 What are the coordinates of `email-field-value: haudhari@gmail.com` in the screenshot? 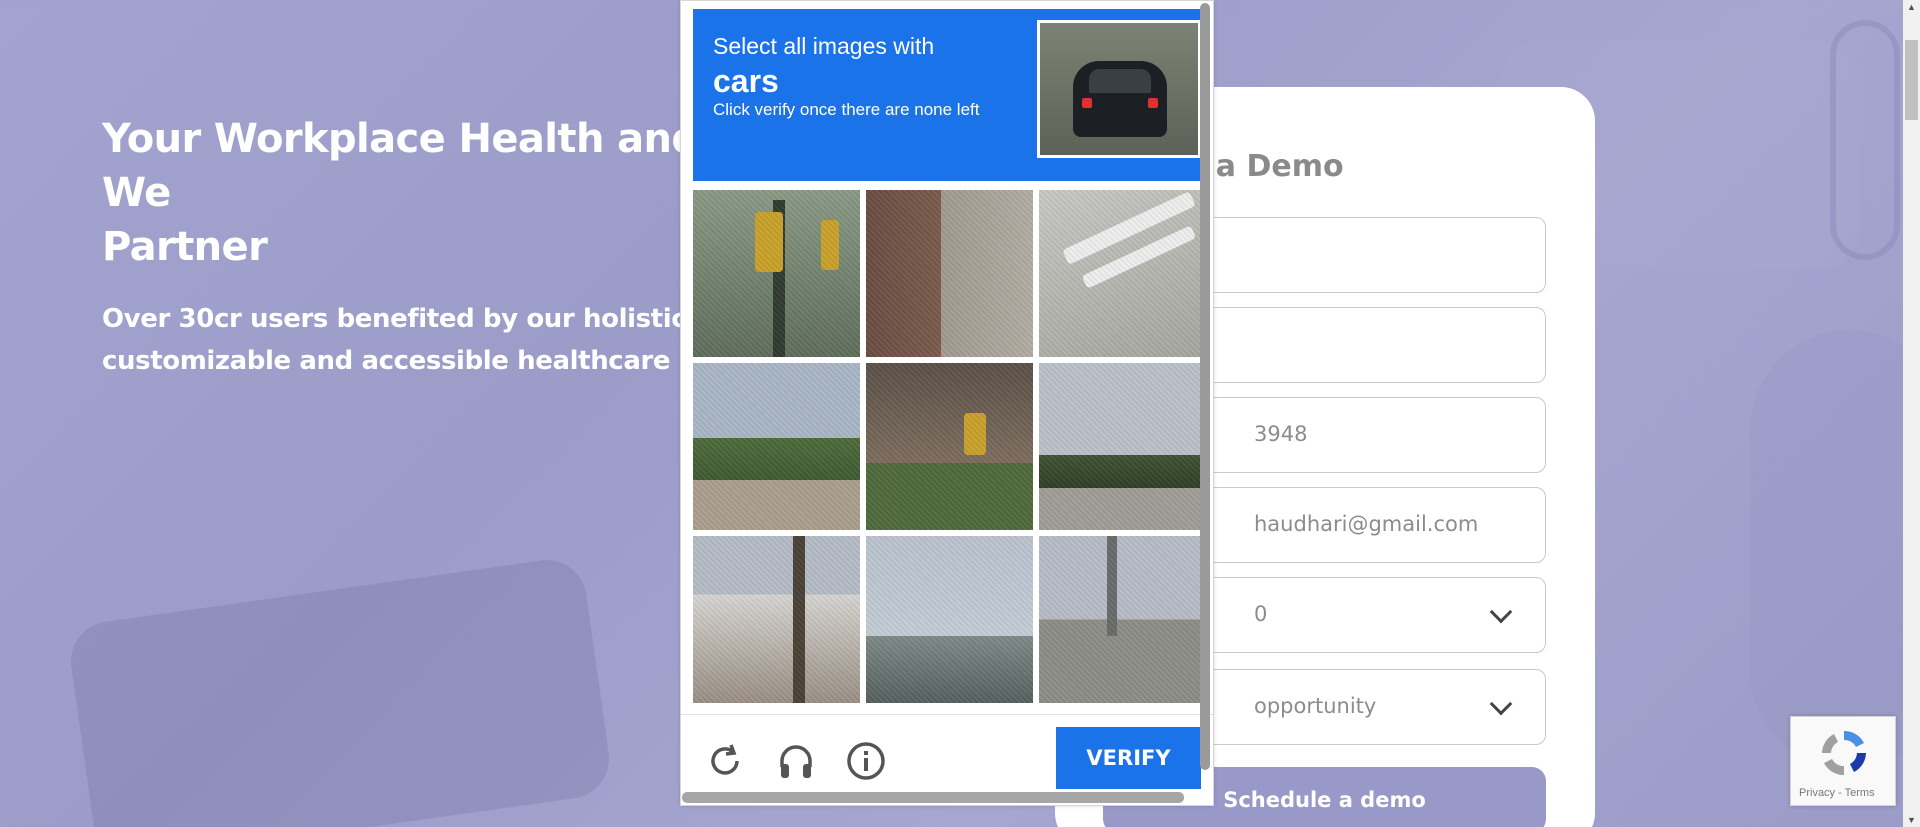 It's located at (1366, 524).